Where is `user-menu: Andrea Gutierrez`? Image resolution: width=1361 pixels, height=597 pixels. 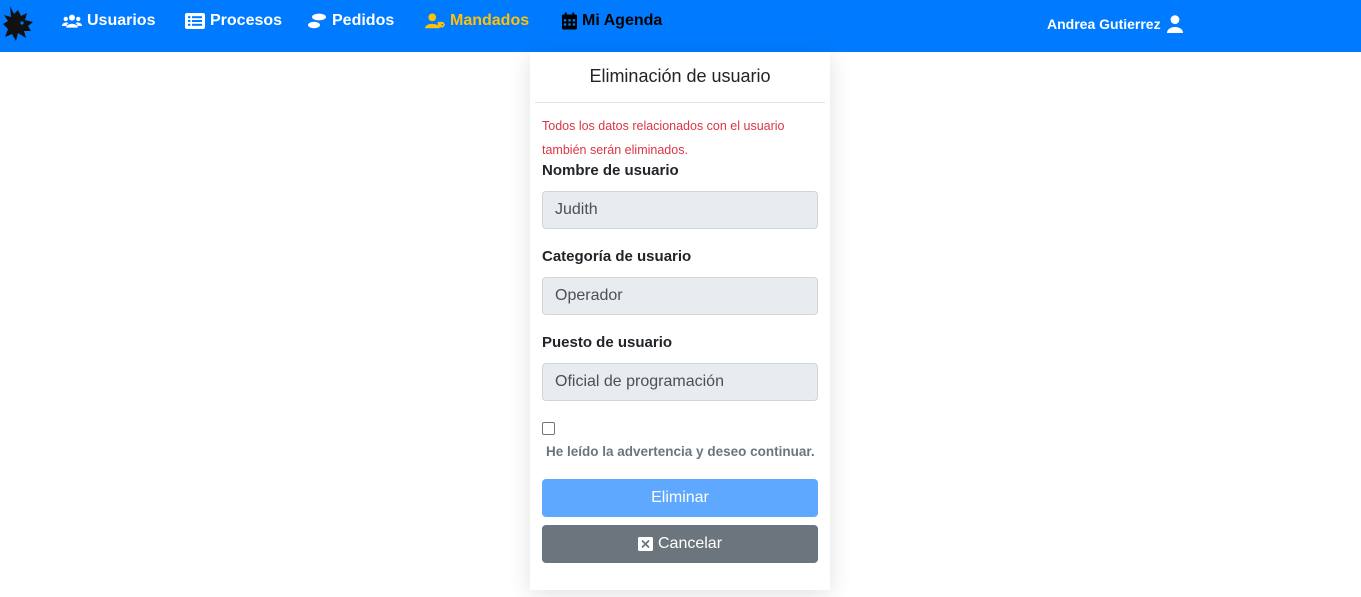
user-menu: Andrea Gutierrez is located at coordinates (1115, 24).